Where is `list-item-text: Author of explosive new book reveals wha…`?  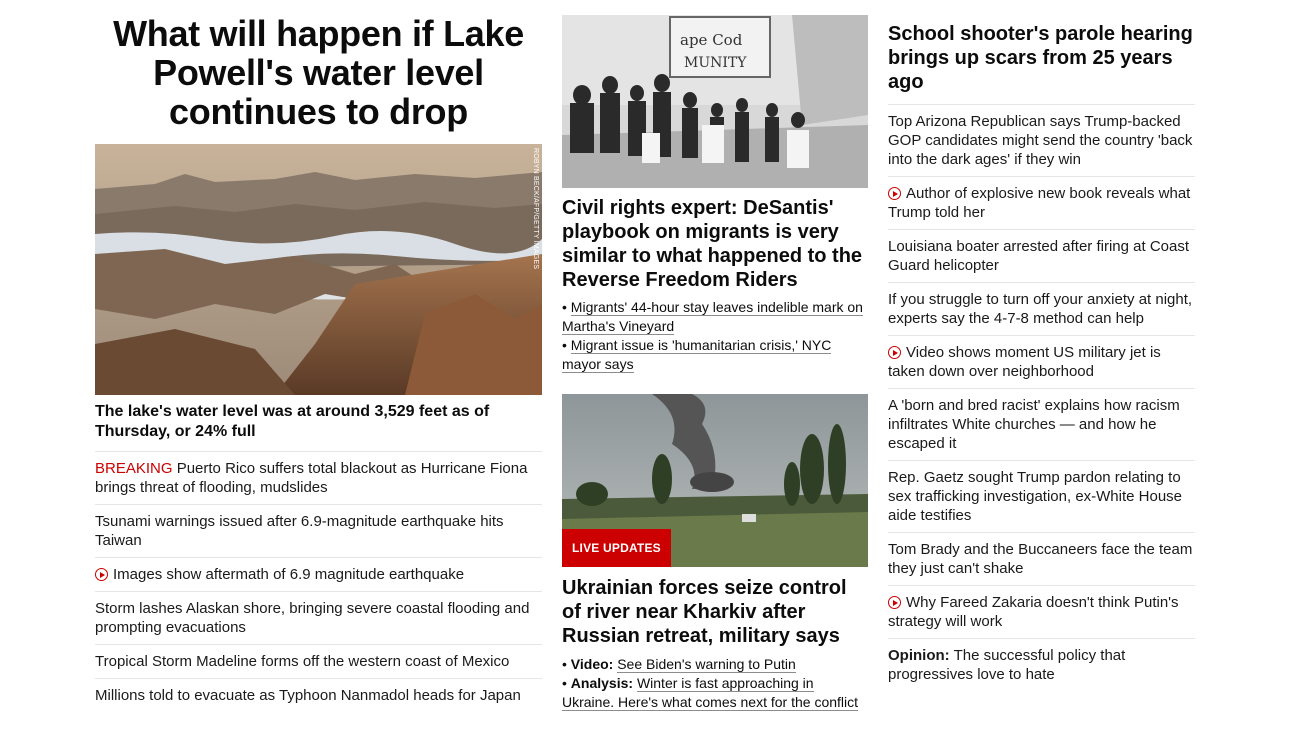 list-item-text: Author of explosive new book reveals wha… is located at coordinates (1039, 203).